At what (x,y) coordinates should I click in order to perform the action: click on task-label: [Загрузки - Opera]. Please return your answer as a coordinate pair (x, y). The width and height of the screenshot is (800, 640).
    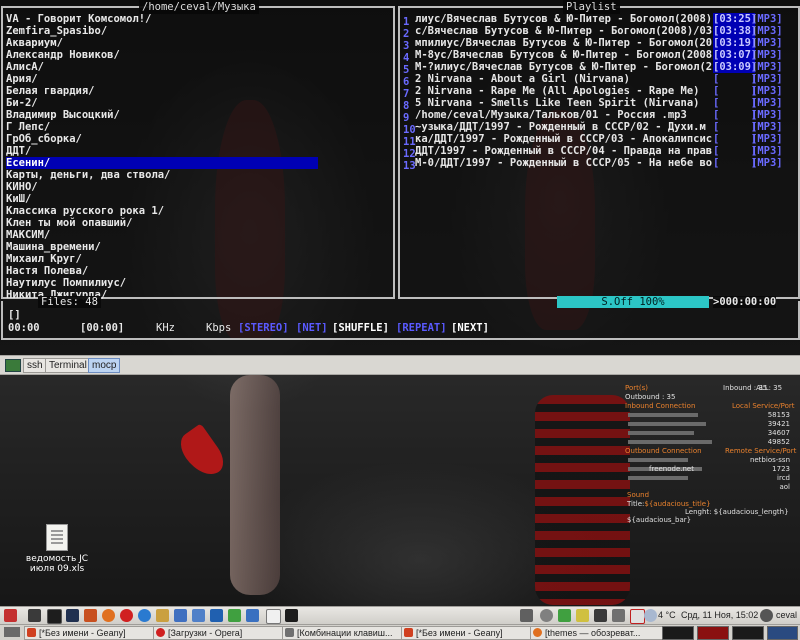
    Looking at the image, I should click on (205, 633).